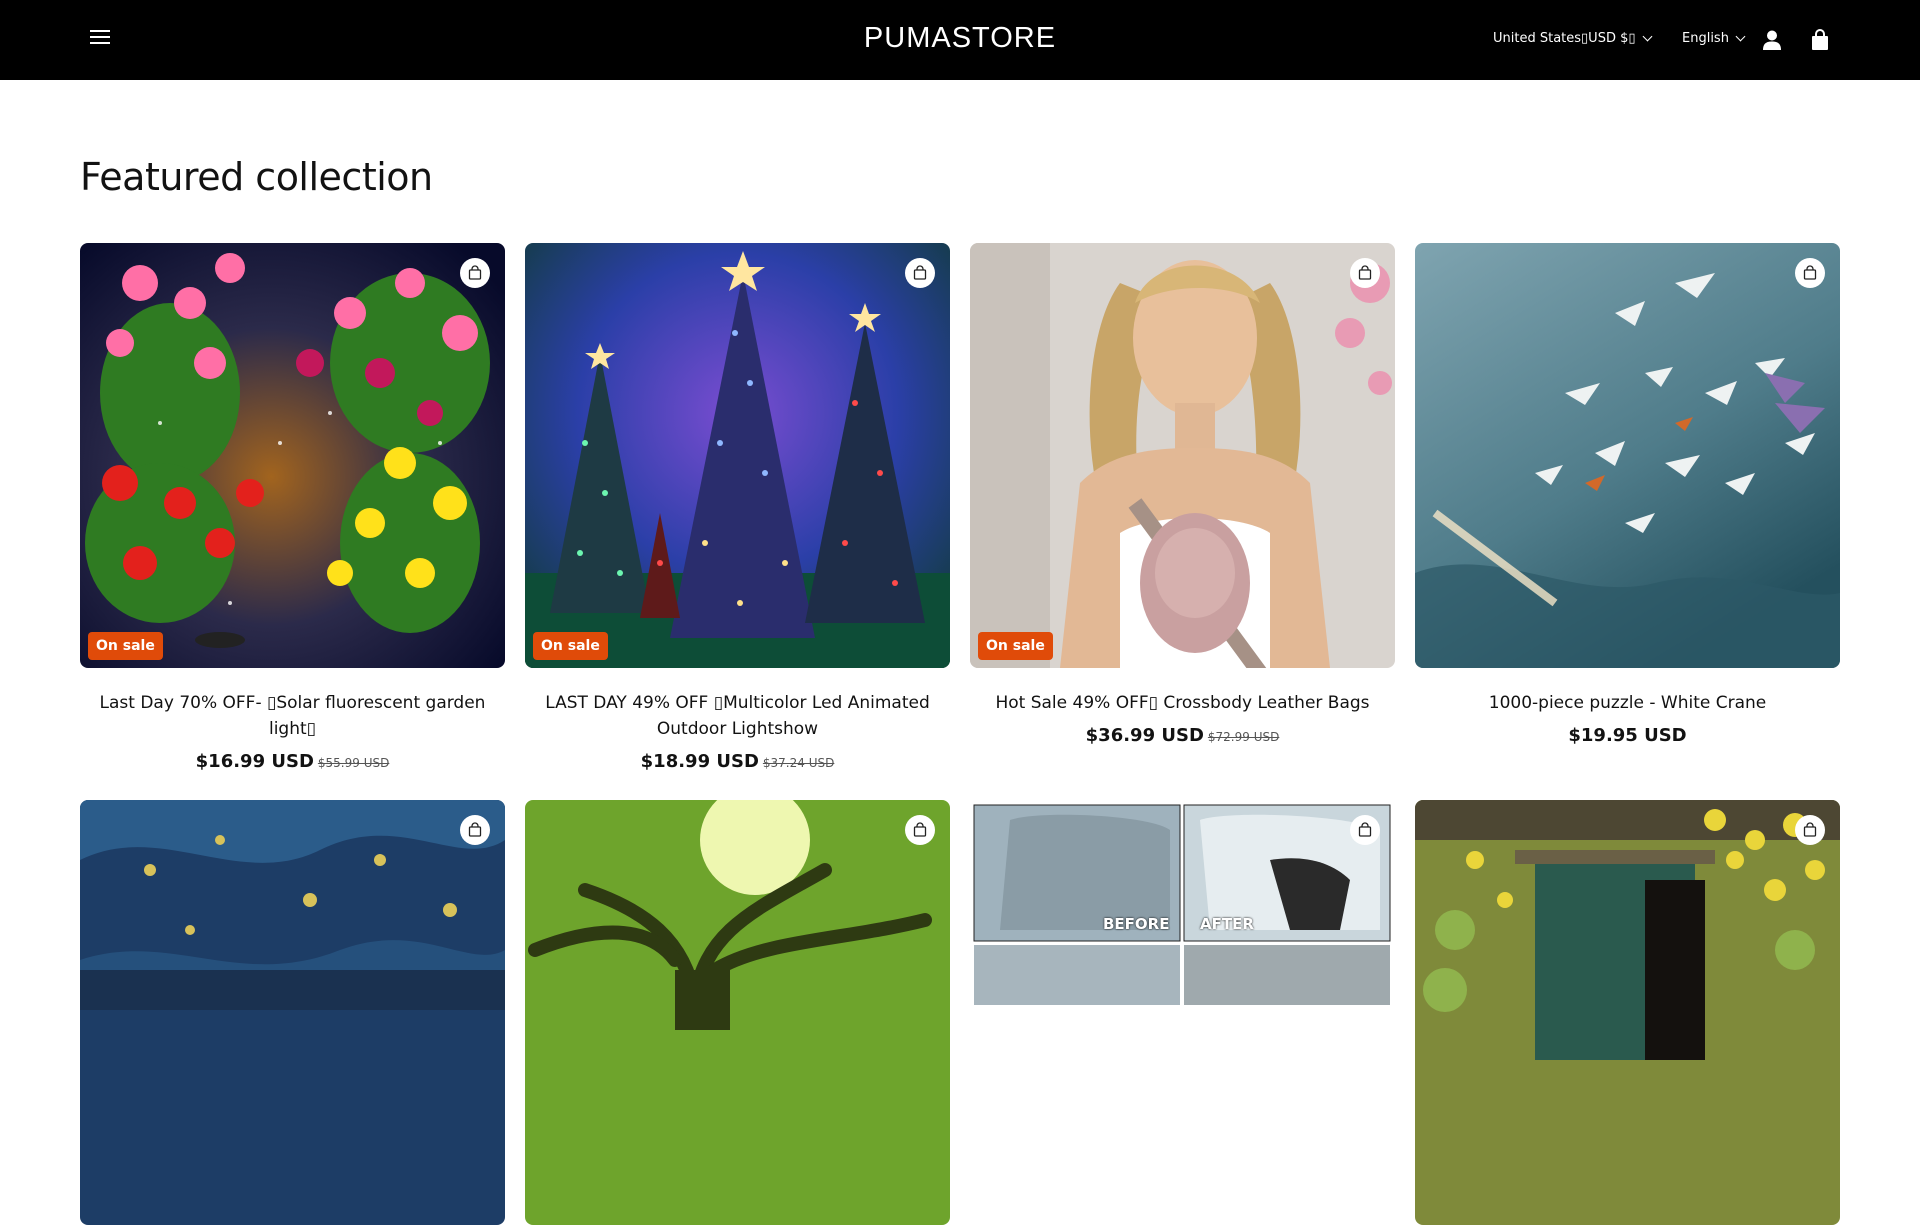 The width and height of the screenshot is (1920, 1225). I want to click on product-price: $18.99 USD $37.24 USD, so click(737, 761).